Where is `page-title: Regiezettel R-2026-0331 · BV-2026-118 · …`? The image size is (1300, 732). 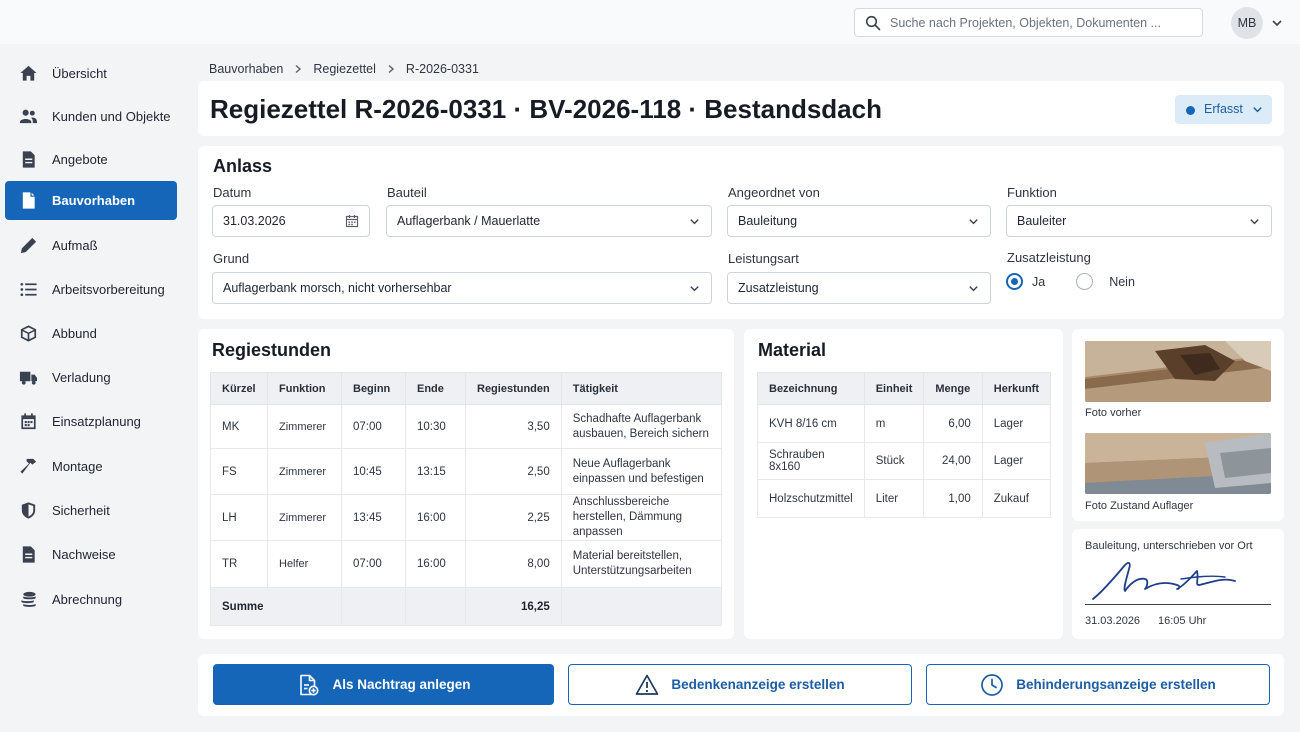
page-title: Regiezettel R-2026-0331 · BV-2026-118 · … is located at coordinates (546, 109).